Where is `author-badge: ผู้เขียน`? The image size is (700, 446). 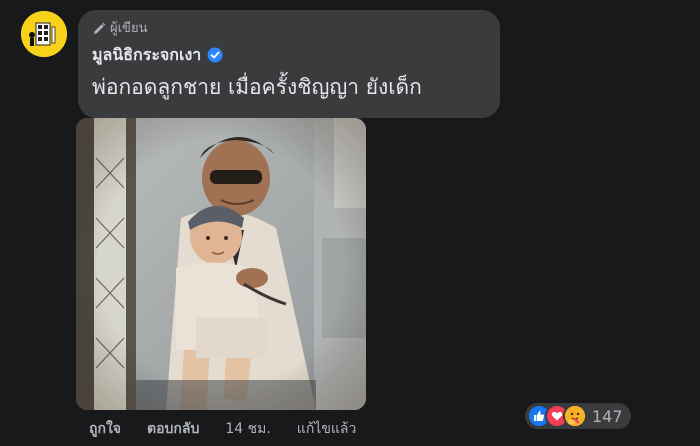 author-badge: ผู้เขียน is located at coordinates (119, 29).